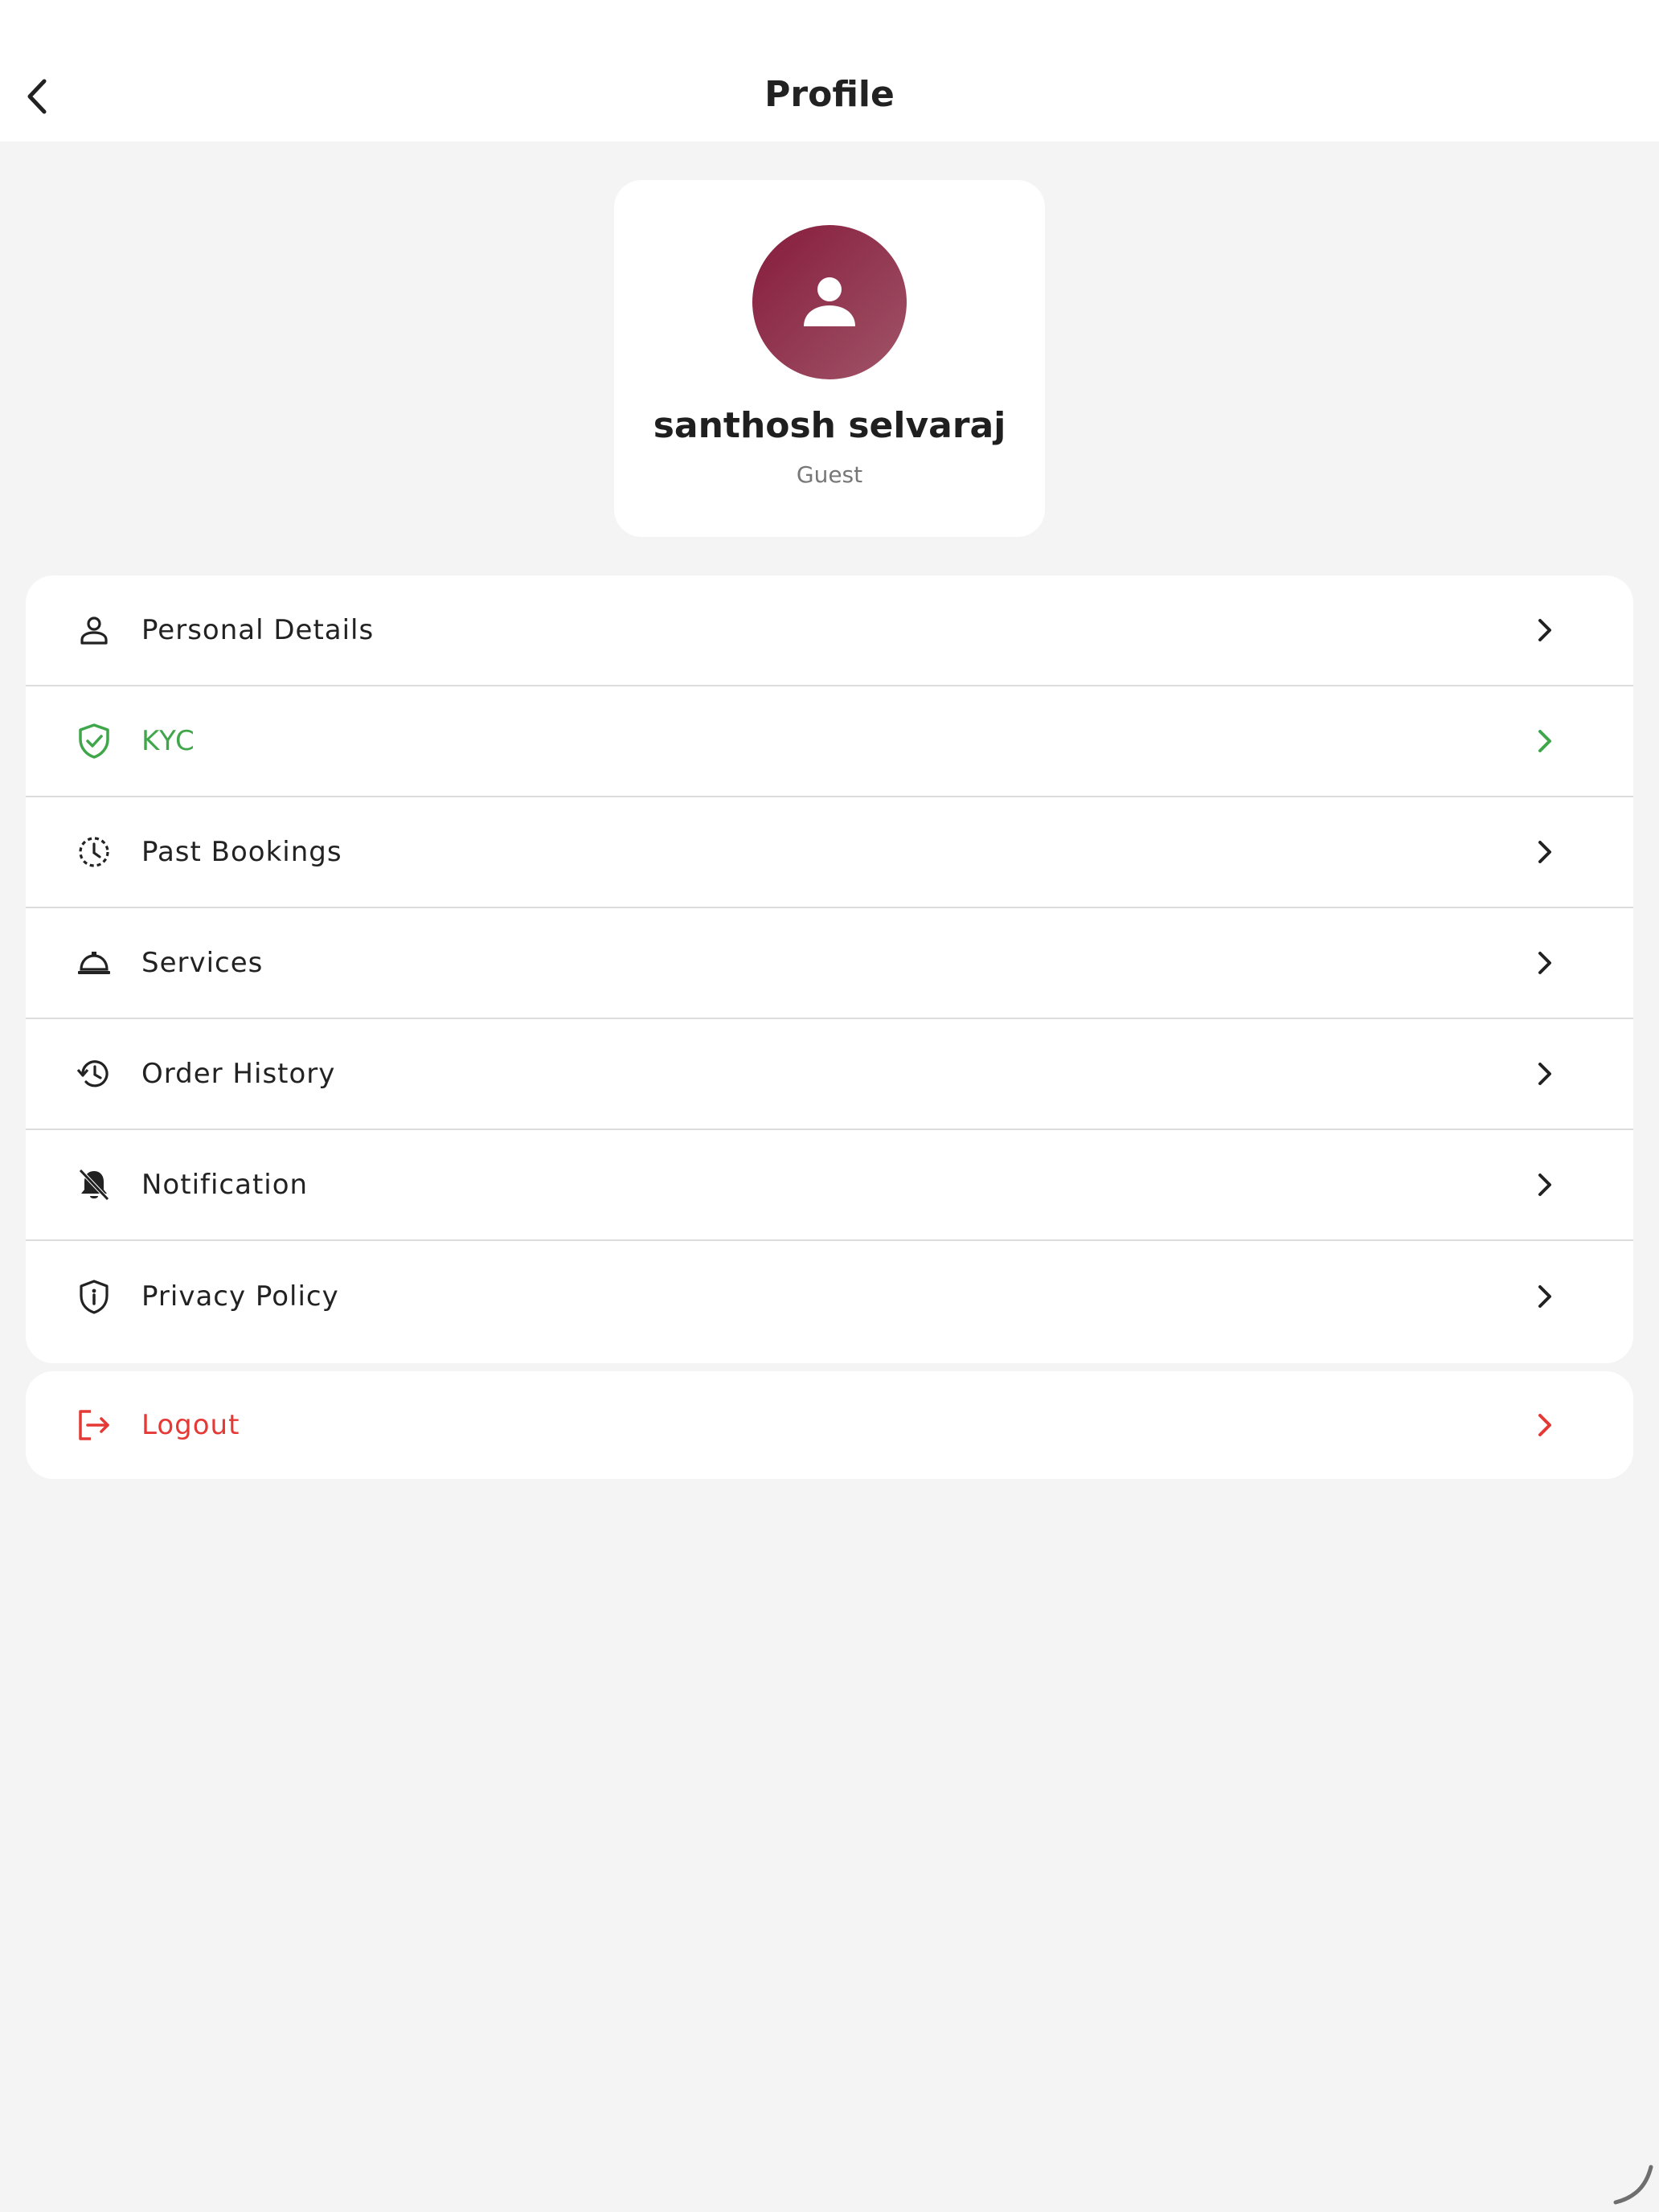  I want to click on logout-label: Logout, so click(190, 1425).